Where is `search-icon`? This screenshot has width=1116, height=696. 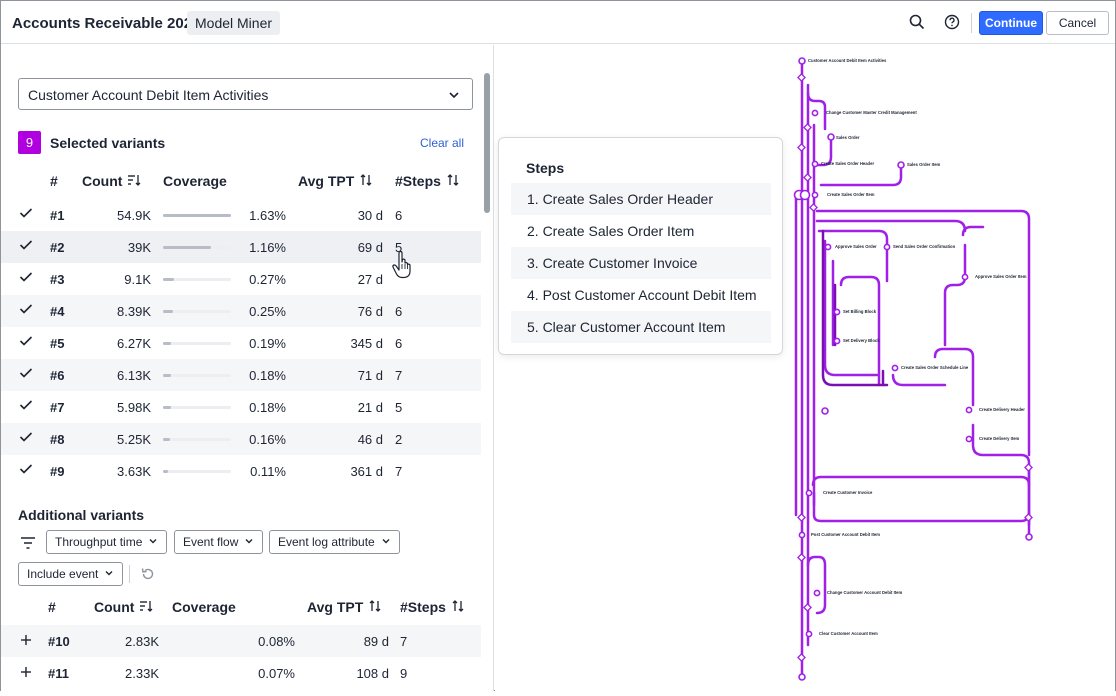
search-icon is located at coordinates (917, 22).